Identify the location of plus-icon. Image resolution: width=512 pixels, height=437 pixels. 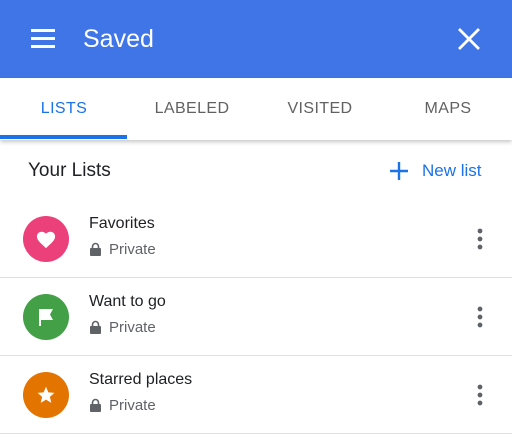
(399, 171).